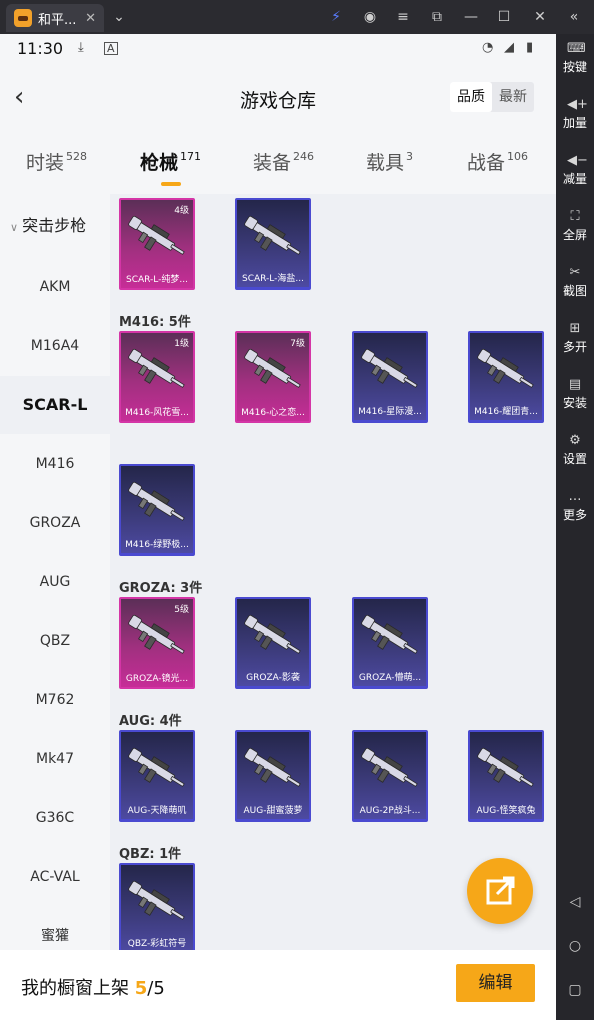  Describe the element at coordinates (471, 97) in the screenshot. I see `sort-quality-button: 品质` at that location.